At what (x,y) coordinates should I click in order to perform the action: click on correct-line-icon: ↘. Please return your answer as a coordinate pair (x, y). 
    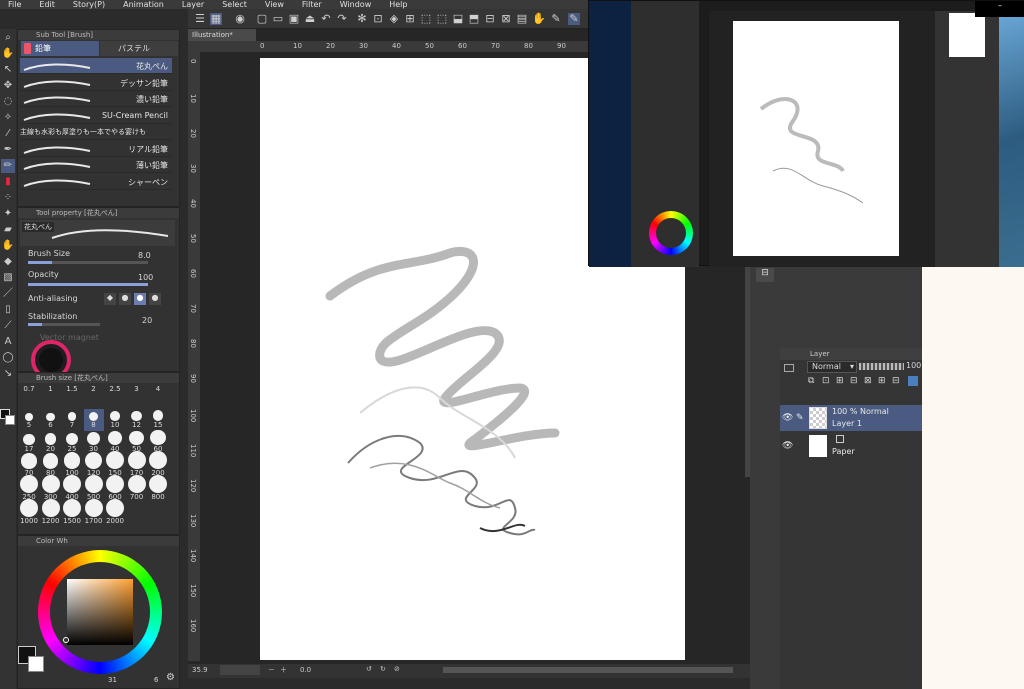
    Looking at the image, I should click on (8, 374).